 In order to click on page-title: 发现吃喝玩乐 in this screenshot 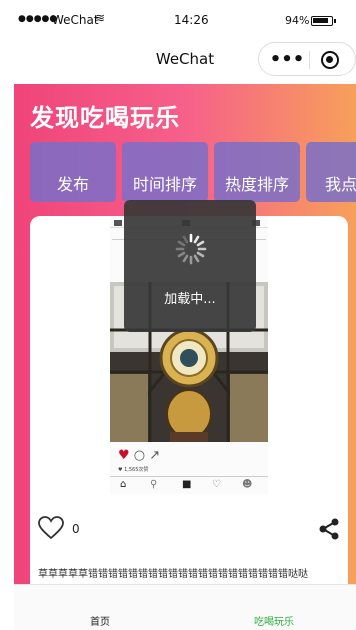, I will do `click(105, 118)`.